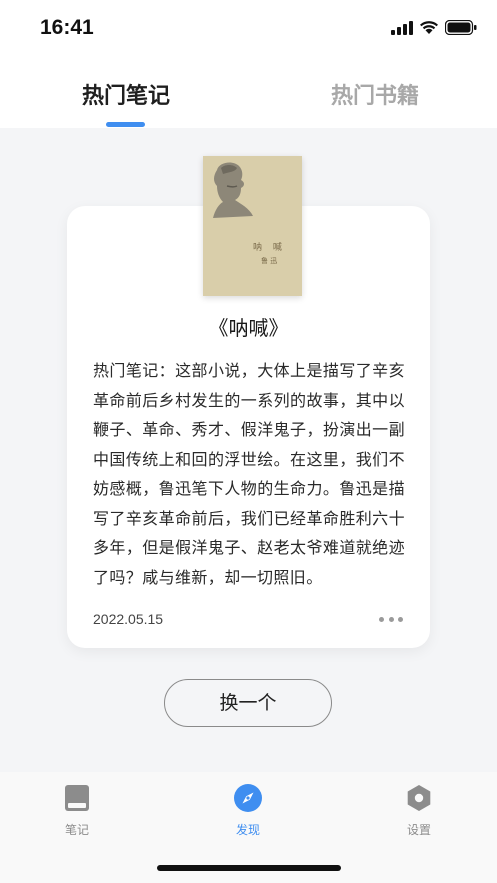 This screenshot has height=883, width=497. I want to click on cover-title: 呐 喊, so click(269, 248).